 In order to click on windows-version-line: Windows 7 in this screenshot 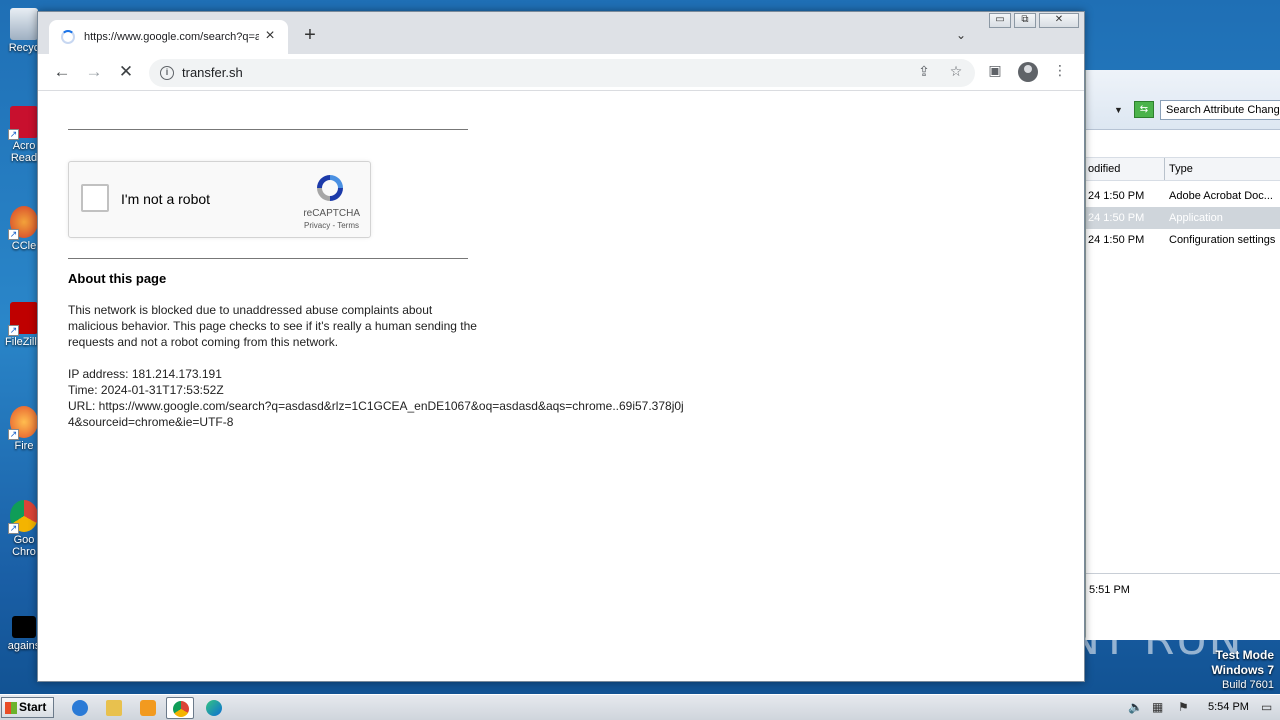, I will do `click(1242, 670)`.